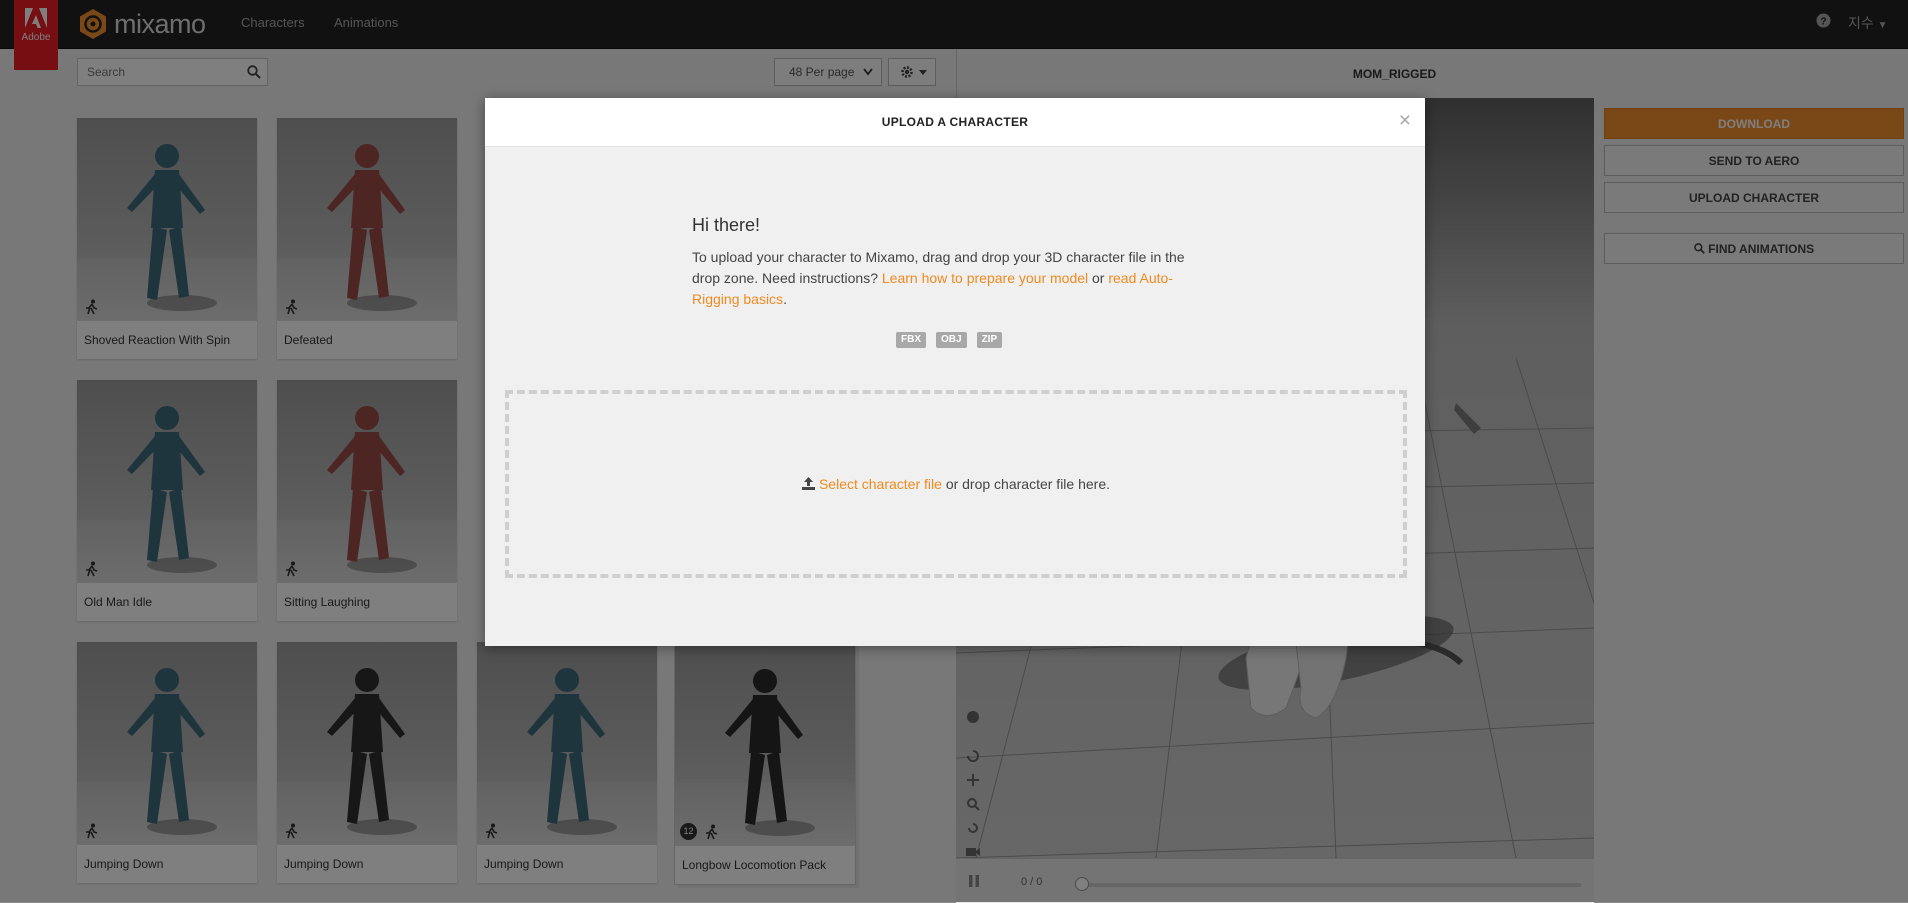  I want to click on drop-hint: or drop character file here., so click(1028, 484).